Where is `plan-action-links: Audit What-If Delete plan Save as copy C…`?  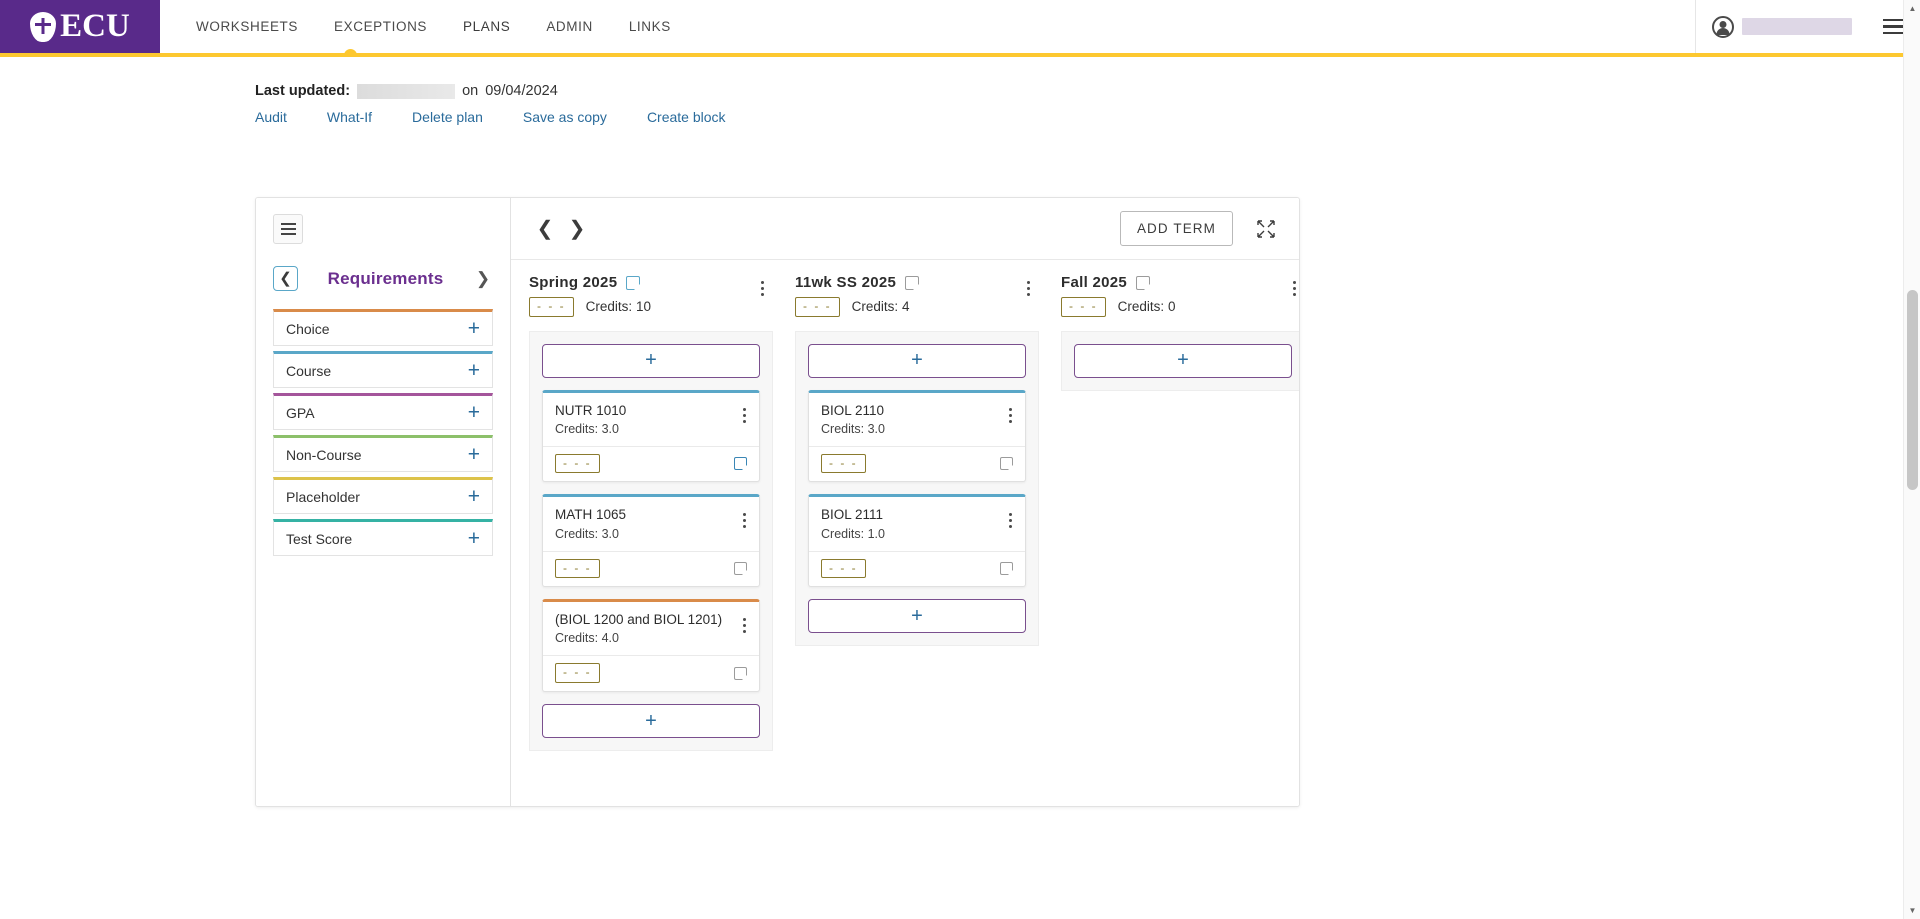
plan-action-links: Audit What-If Delete plan Save as copy C… is located at coordinates (960, 112).